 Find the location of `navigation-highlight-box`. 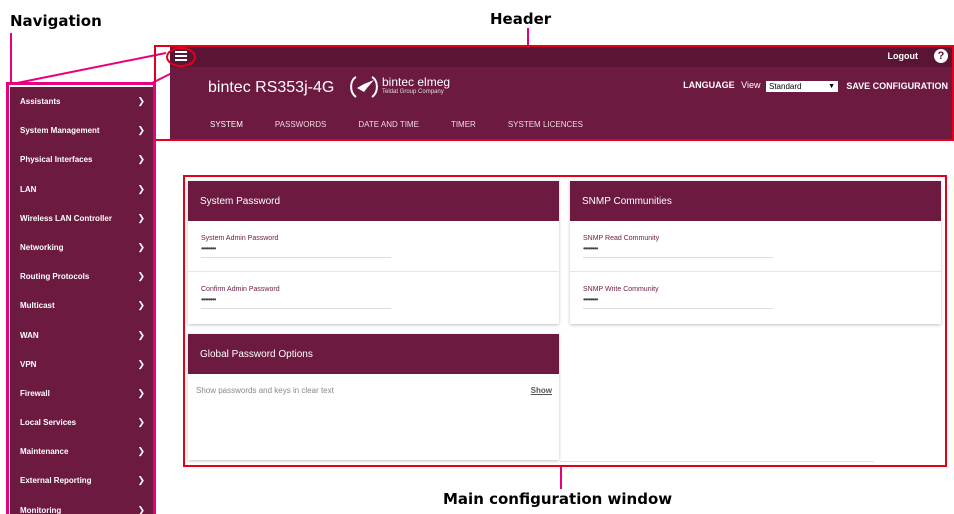

navigation-highlight-box is located at coordinates (81, 298).